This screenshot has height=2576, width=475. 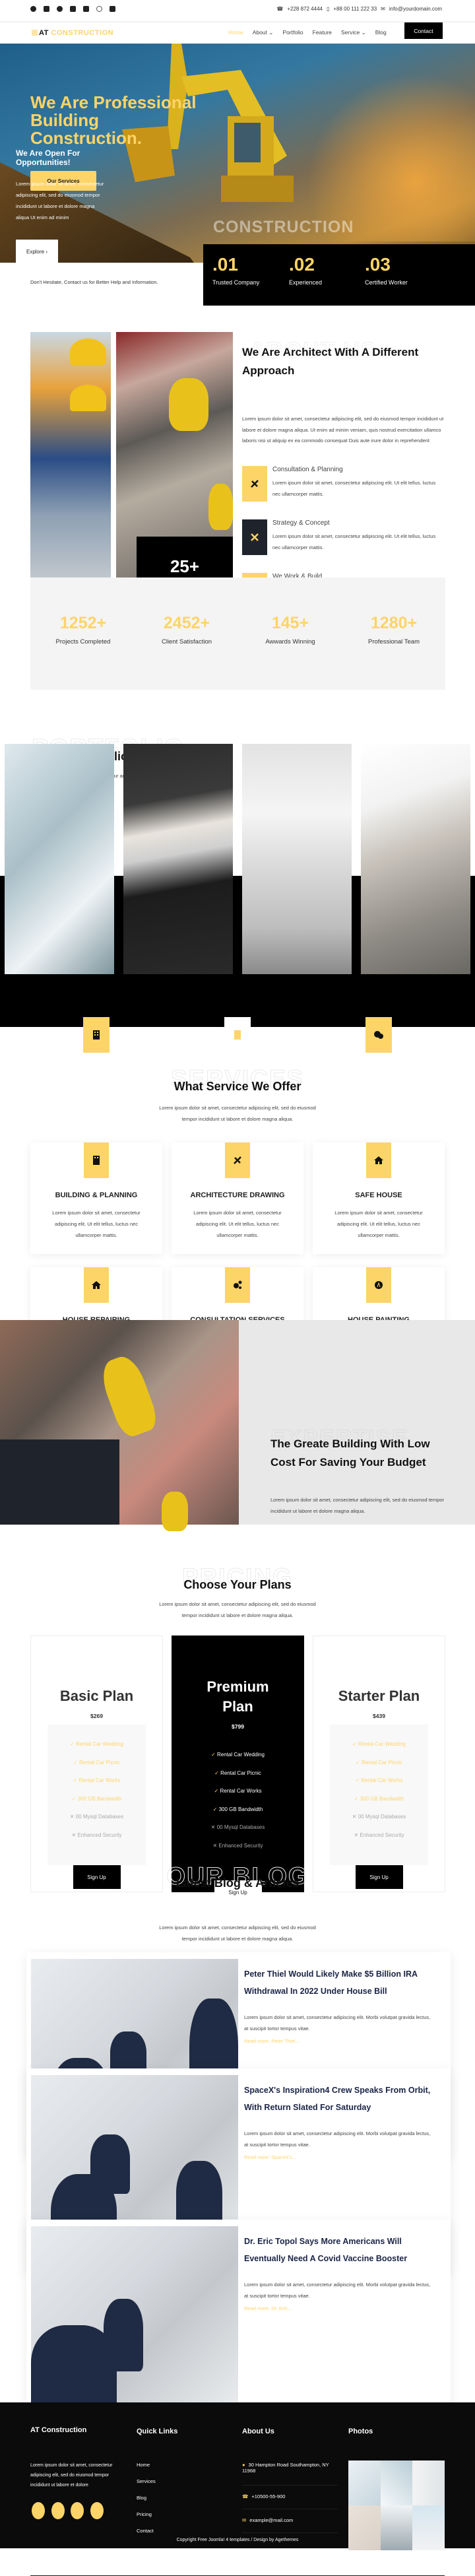 What do you see at coordinates (96, 1696) in the screenshot?
I see `plan-name: Basic Plan` at bounding box center [96, 1696].